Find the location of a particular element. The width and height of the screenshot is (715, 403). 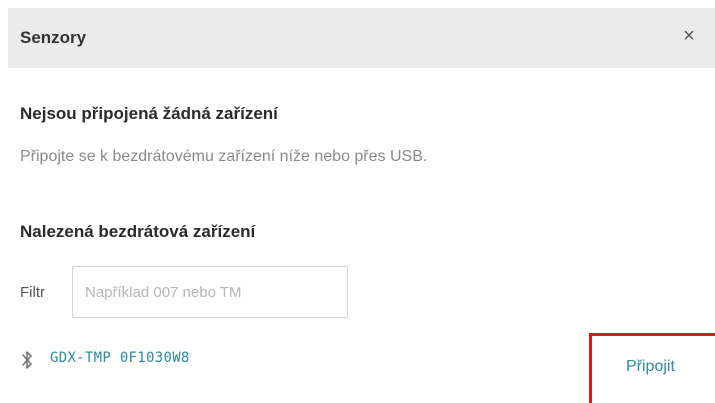

bluetooth-icon is located at coordinates (27, 360).